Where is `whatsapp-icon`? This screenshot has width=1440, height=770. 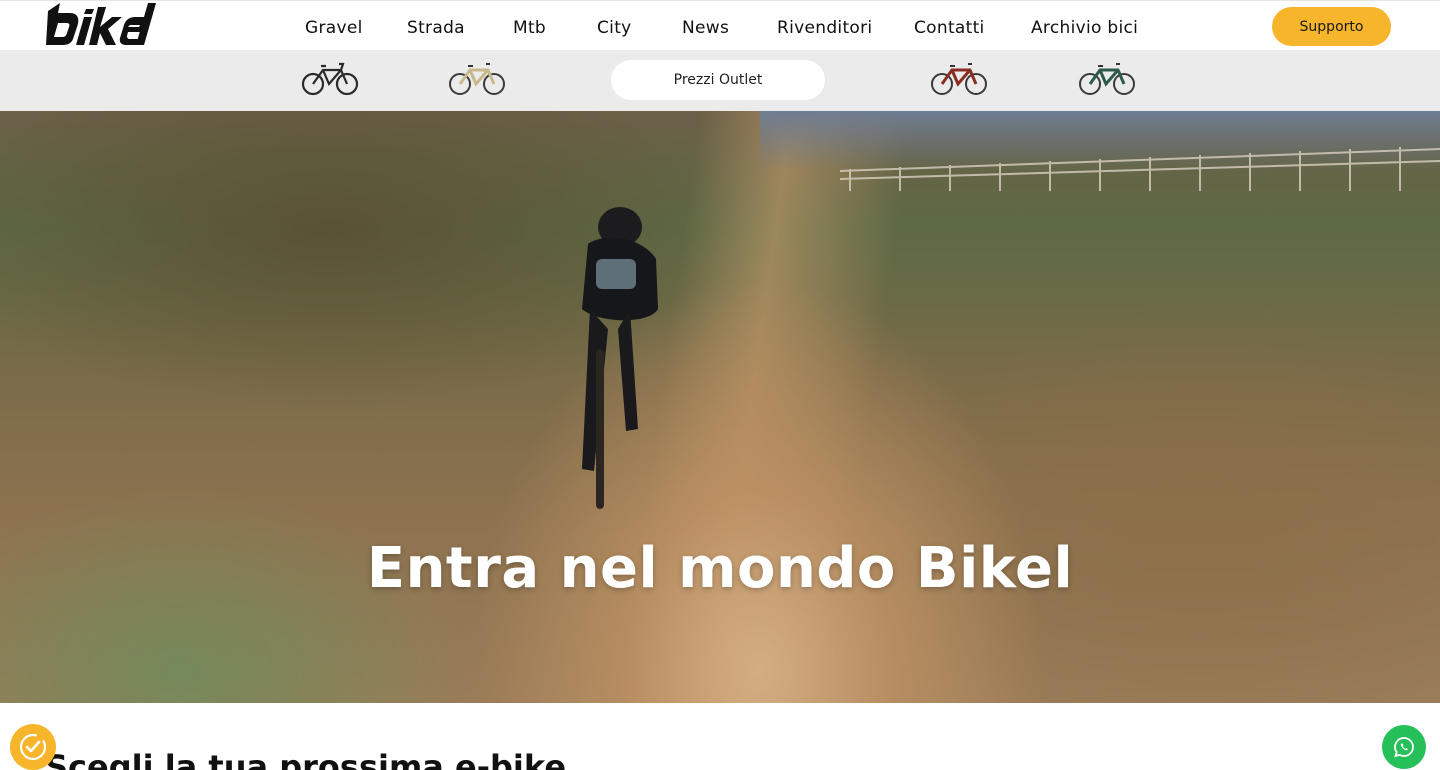 whatsapp-icon is located at coordinates (1404, 747).